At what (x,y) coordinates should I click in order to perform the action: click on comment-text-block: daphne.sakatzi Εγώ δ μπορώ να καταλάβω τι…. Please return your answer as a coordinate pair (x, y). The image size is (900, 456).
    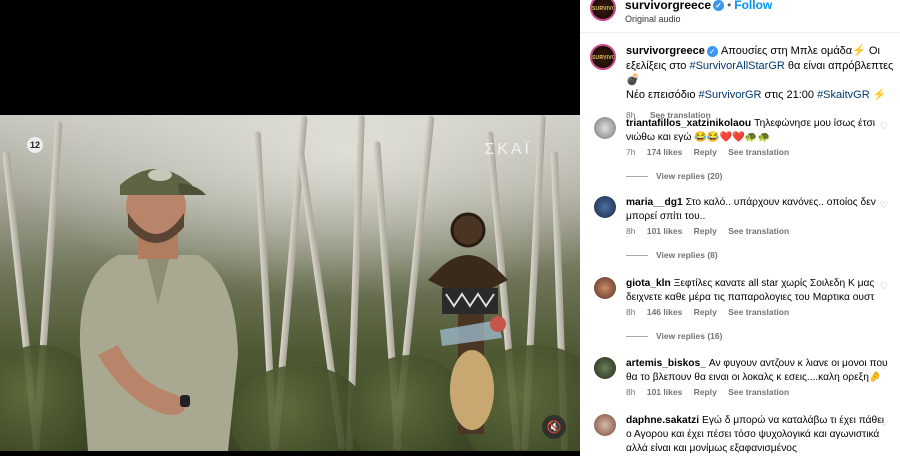
    Looking at the image, I should click on (757, 435).